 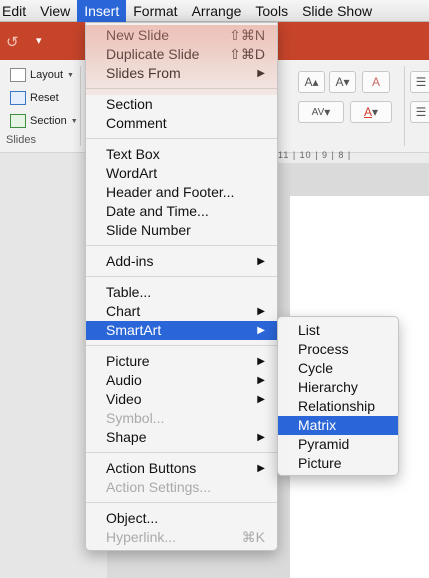 What do you see at coordinates (136, 123) in the screenshot?
I see `menu-item-label: Comment` at bounding box center [136, 123].